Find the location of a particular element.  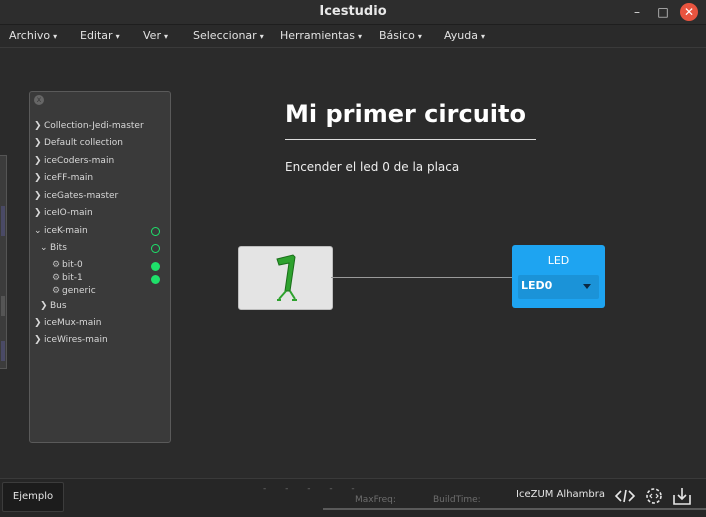

tree-item-label: iceFF-main is located at coordinates (69, 178).